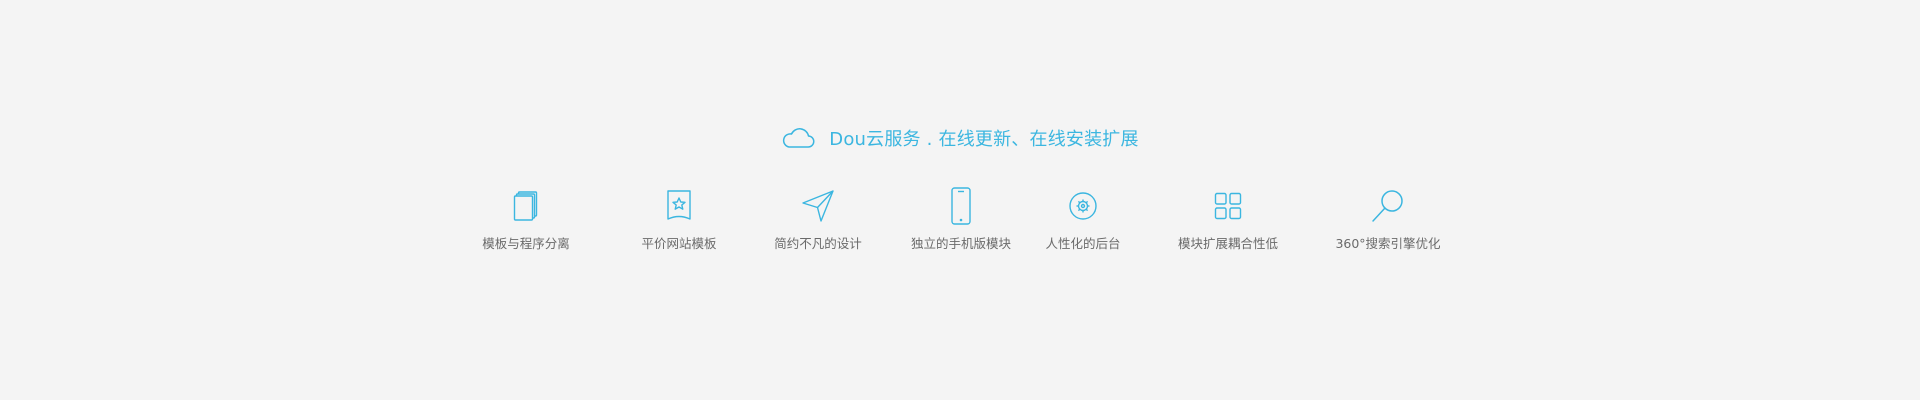 The image size is (1920, 400). What do you see at coordinates (818, 206) in the screenshot?
I see `paper-plane-icon` at bounding box center [818, 206].